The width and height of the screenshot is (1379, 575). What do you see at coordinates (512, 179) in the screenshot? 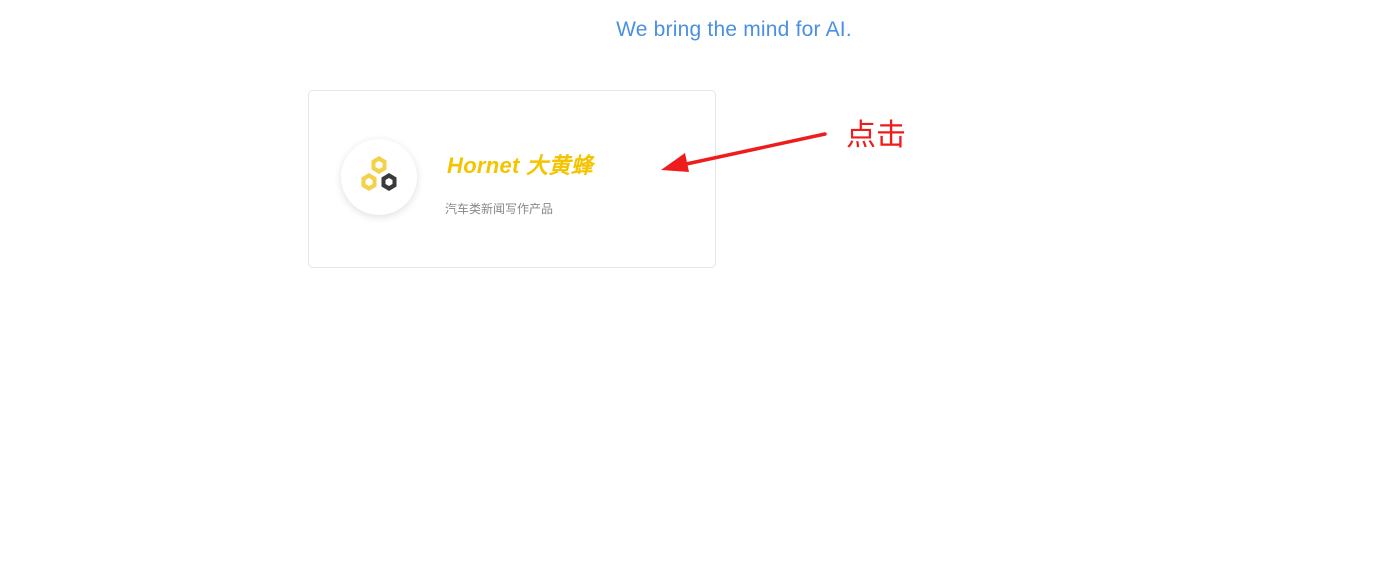
I see `product-card-hornet: Hornet 大黄蜂 汽车类新闻写作产品` at bounding box center [512, 179].